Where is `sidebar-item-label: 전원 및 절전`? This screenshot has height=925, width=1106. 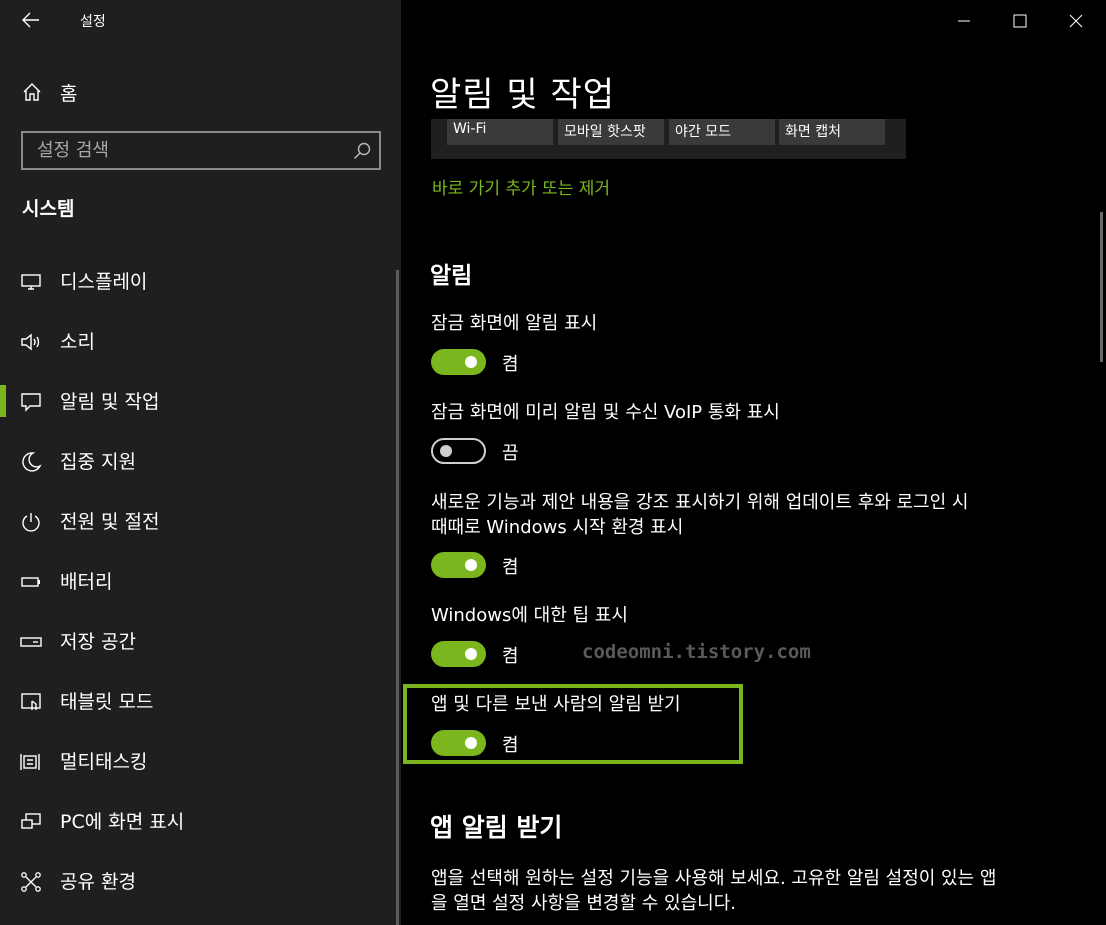 sidebar-item-label: 전원 및 절전 is located at coordinates (110, 522).